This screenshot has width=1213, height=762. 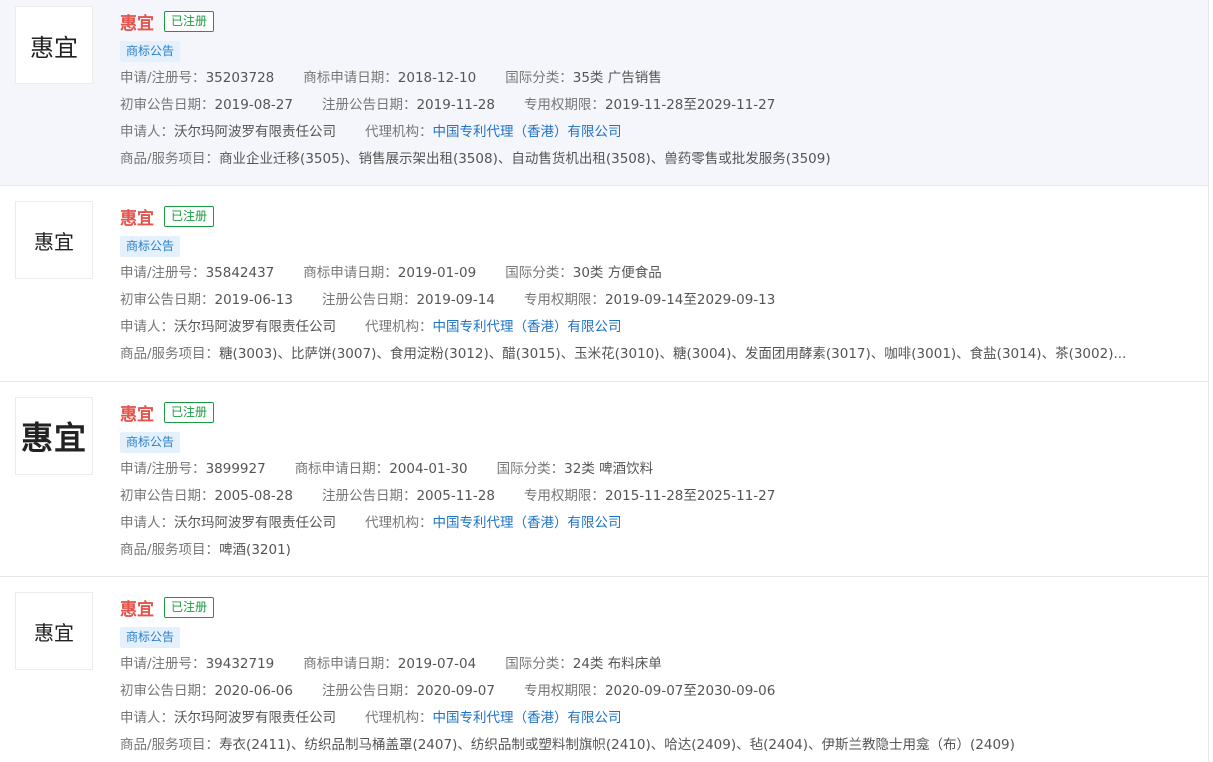 I want to click on prelim-date-field: 初审公告日期：2019-06-13, so click(x=206, y=300).